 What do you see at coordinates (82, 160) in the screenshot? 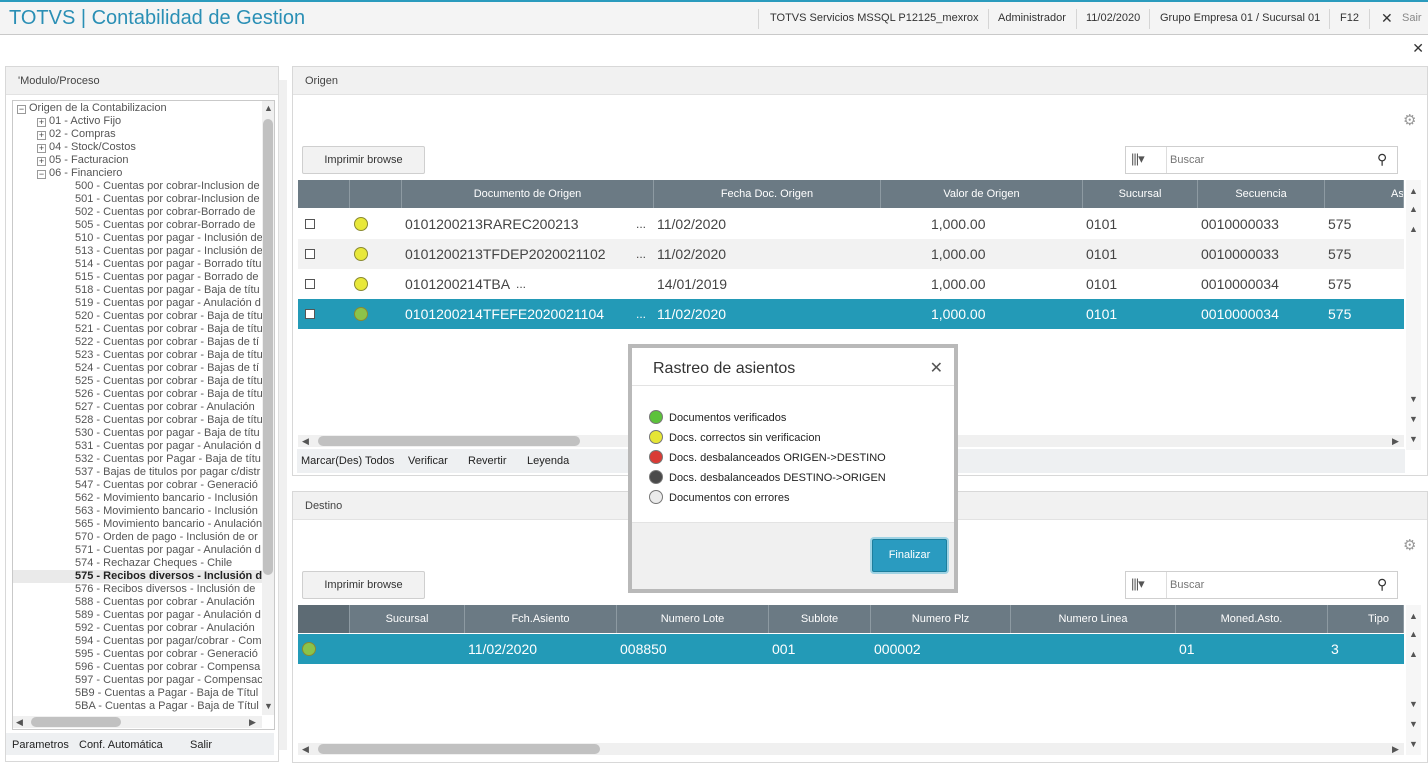
I see `tree-group: +05 - Facturacion` at bounding box center [82, 160].